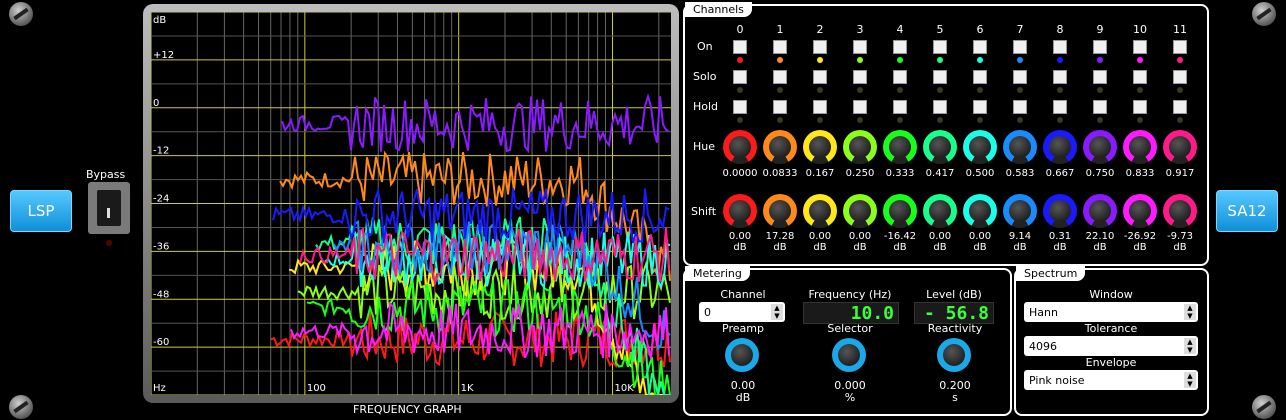  I want to click on preamp-unit: dB, so click(743, 397).